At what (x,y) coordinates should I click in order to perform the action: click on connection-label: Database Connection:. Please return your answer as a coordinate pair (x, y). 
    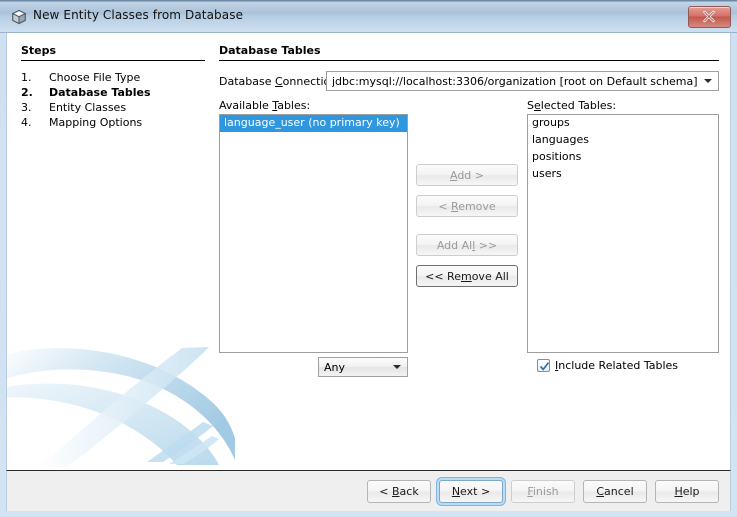
    Looking at the image, I should click on (280, 81).